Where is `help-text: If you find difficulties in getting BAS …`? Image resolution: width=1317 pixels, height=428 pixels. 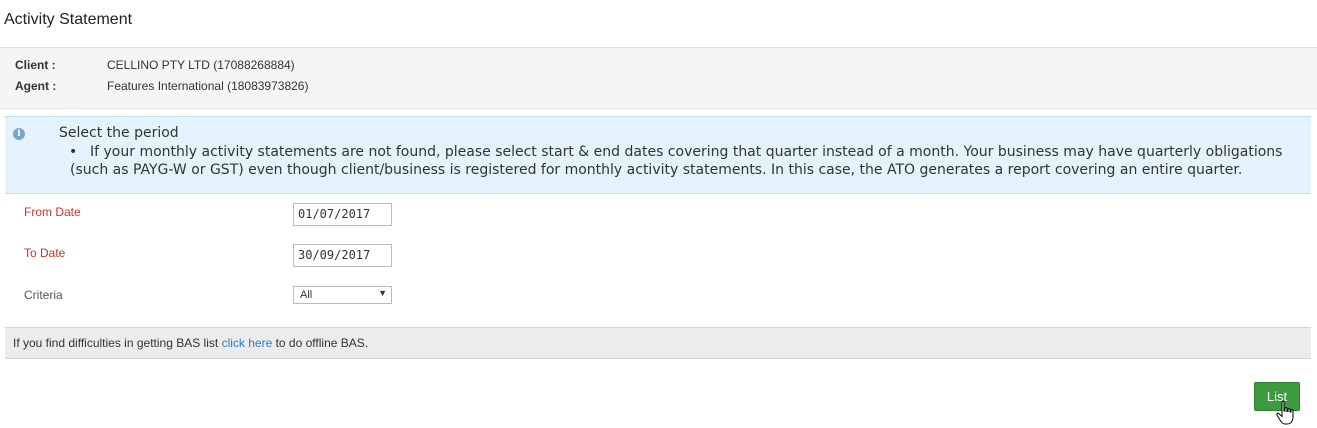 help-text: If you find difficulties in getting BAS … is located at coordinates (190, 343).